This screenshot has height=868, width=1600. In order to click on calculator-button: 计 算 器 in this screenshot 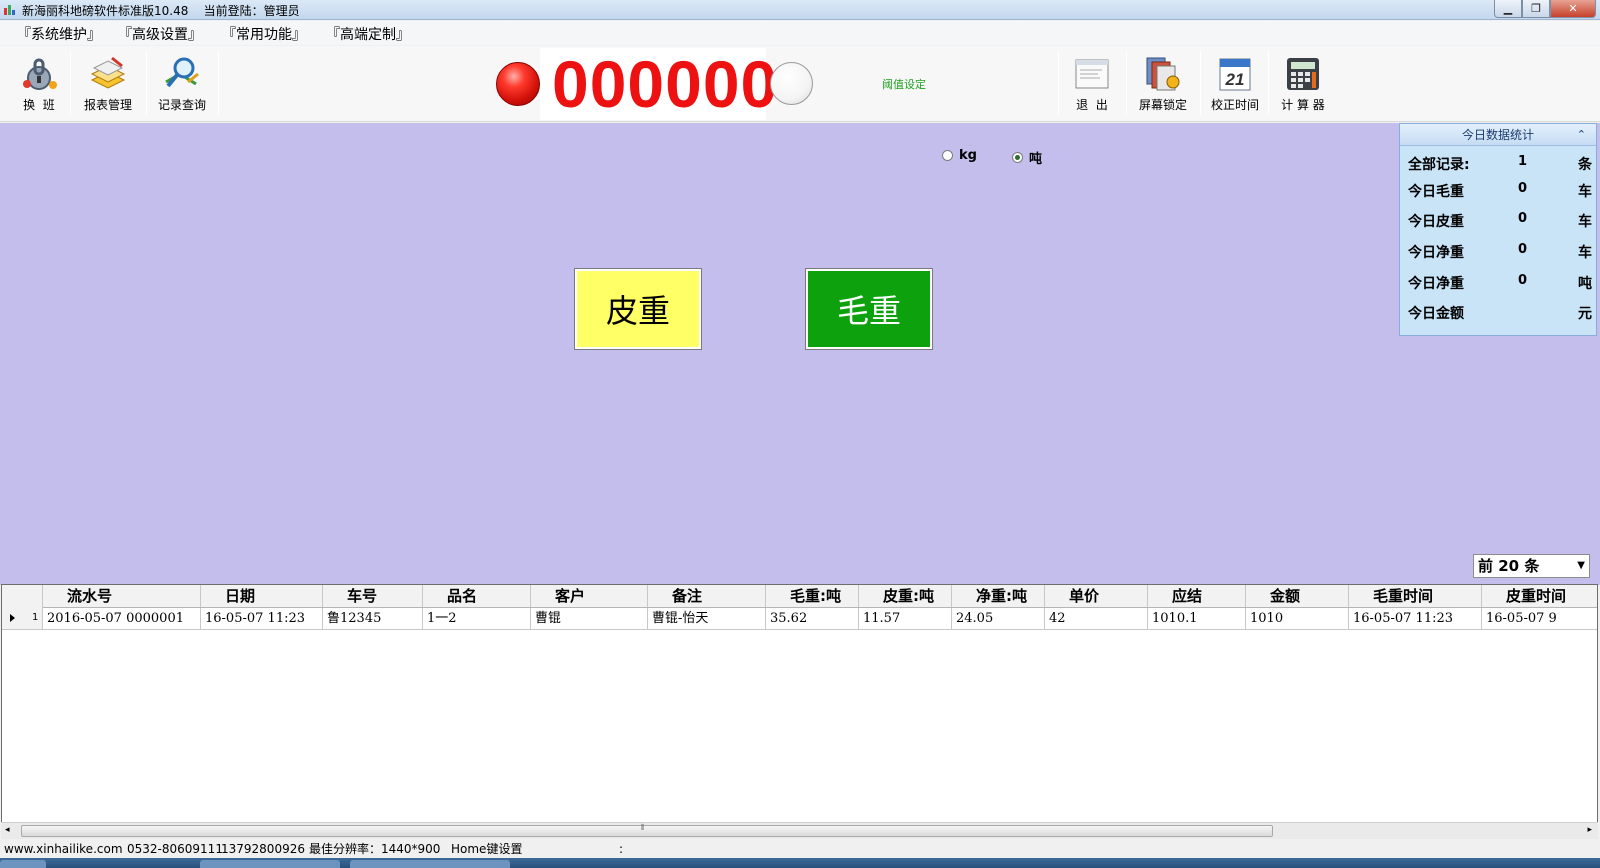, I will do `click(1303, 82)`.